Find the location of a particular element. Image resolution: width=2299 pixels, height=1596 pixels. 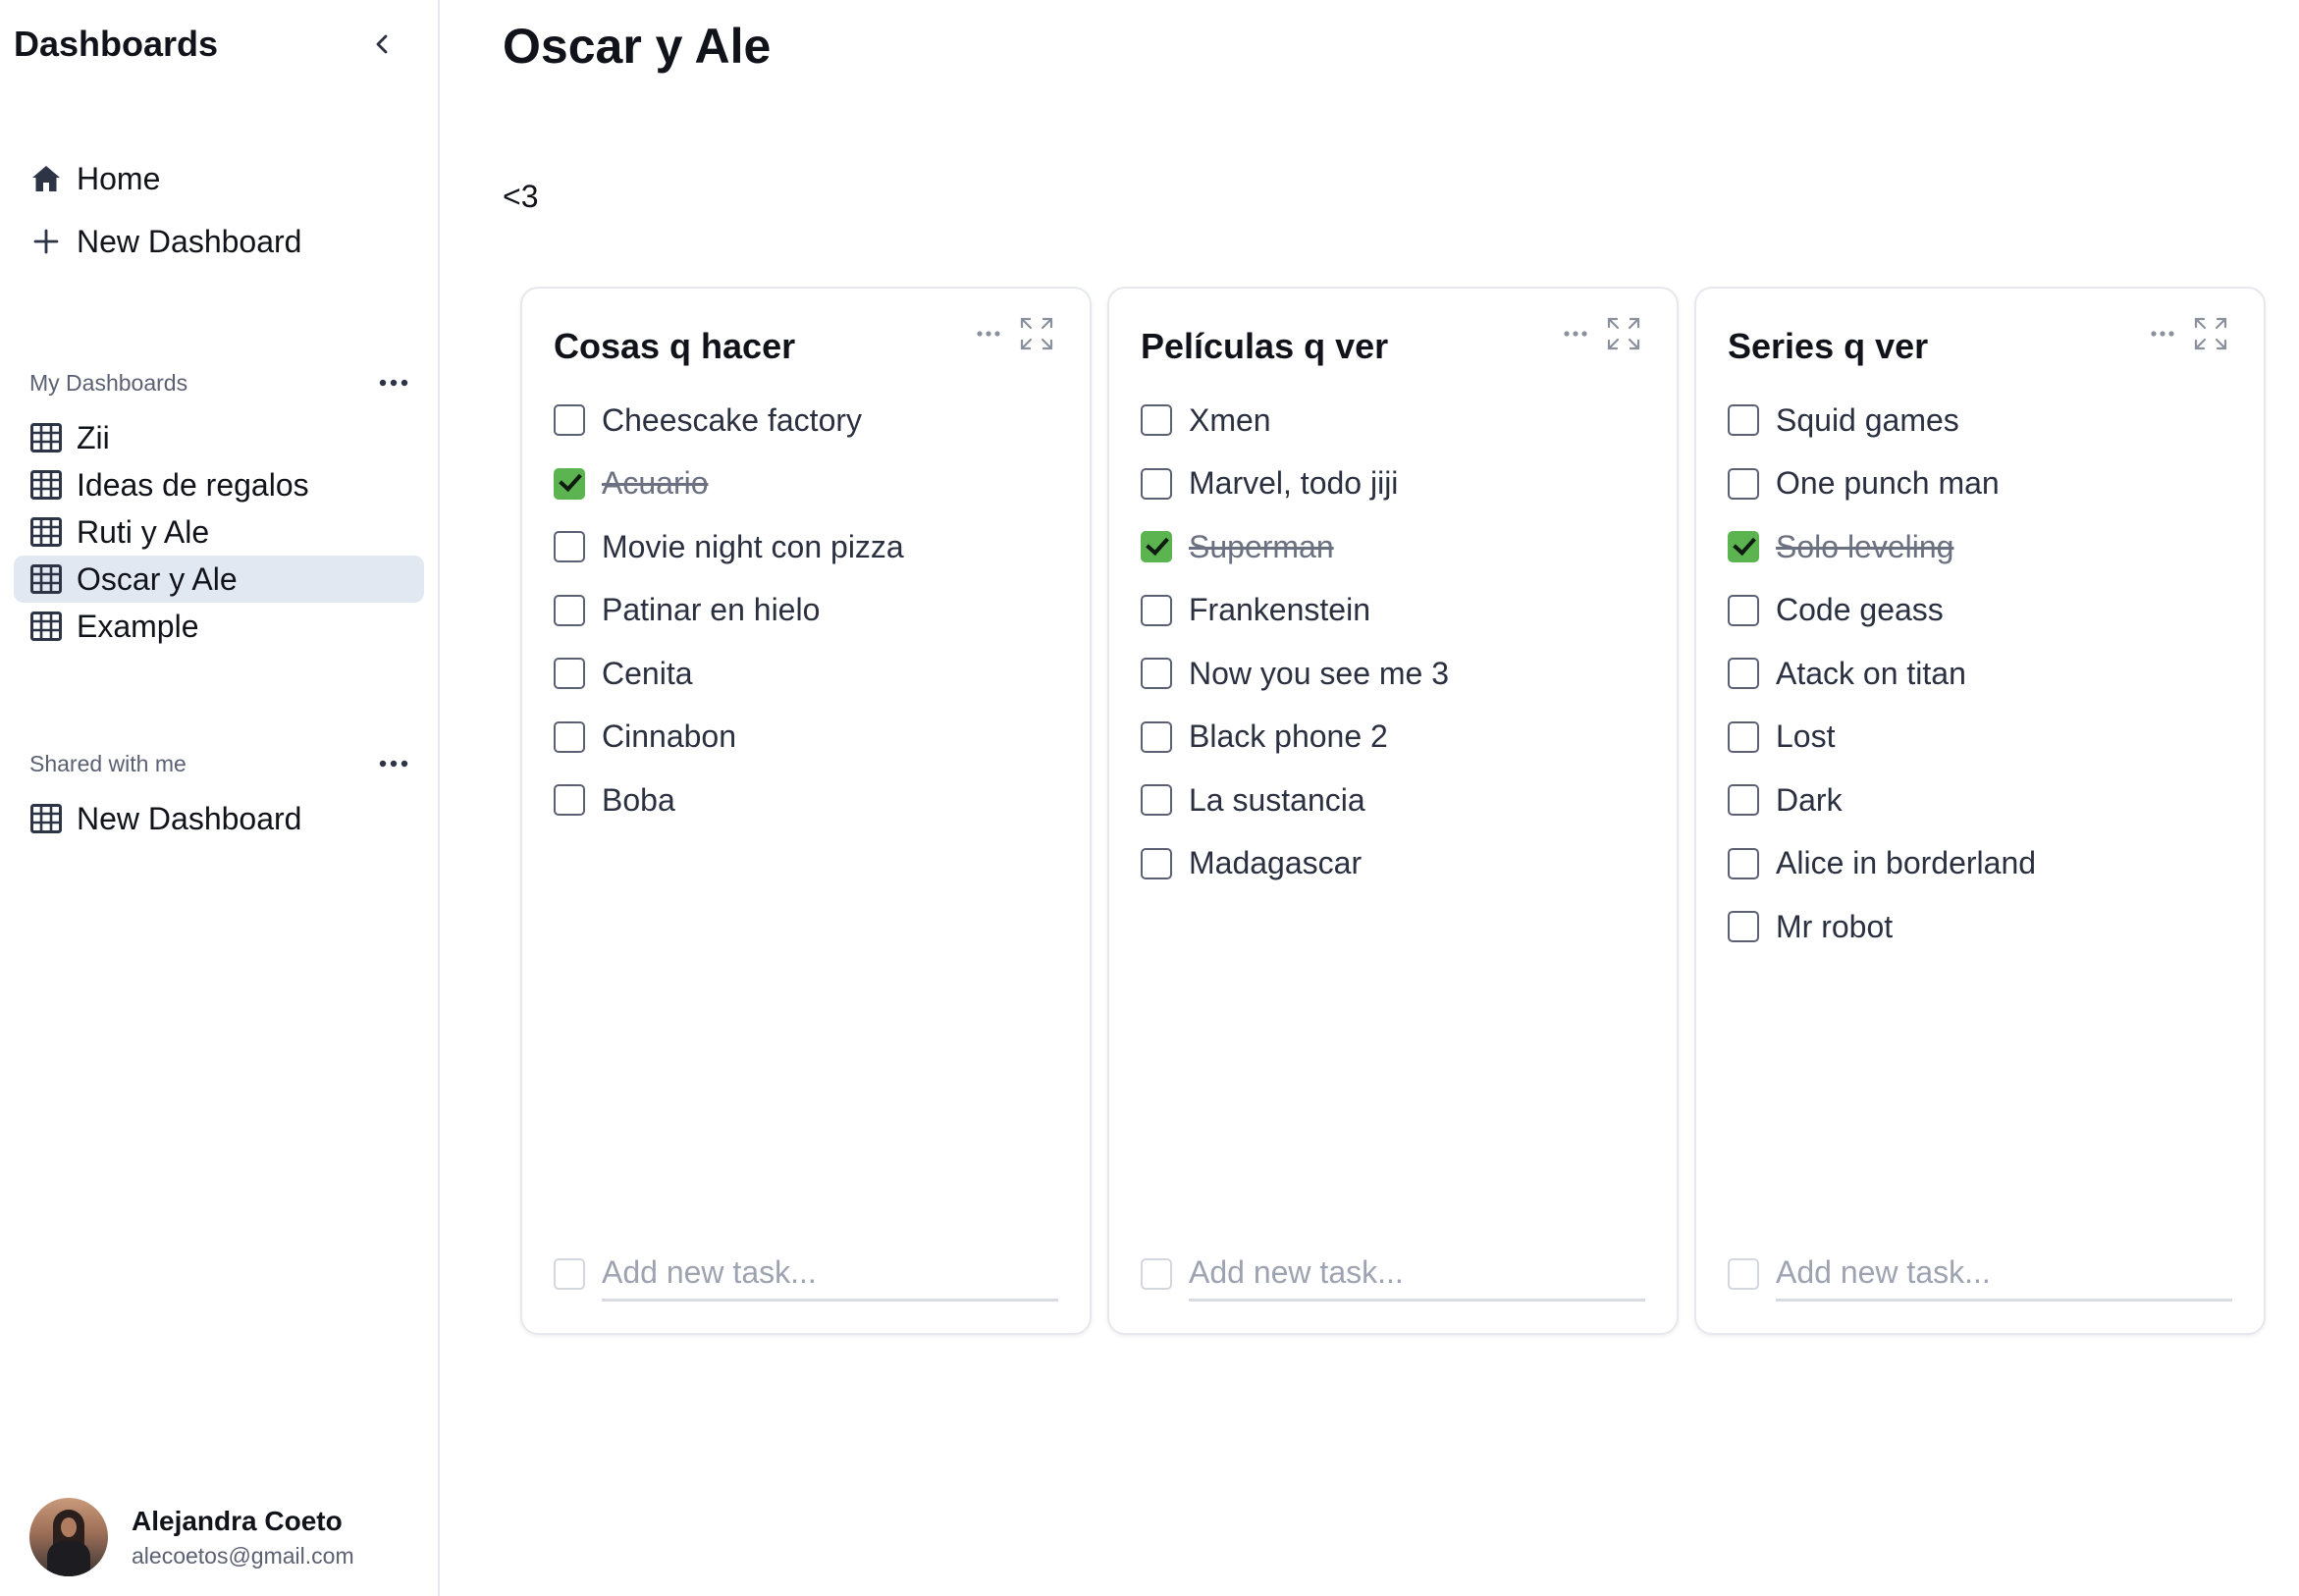

task-item: Boba is located at coordinates (806, 800).